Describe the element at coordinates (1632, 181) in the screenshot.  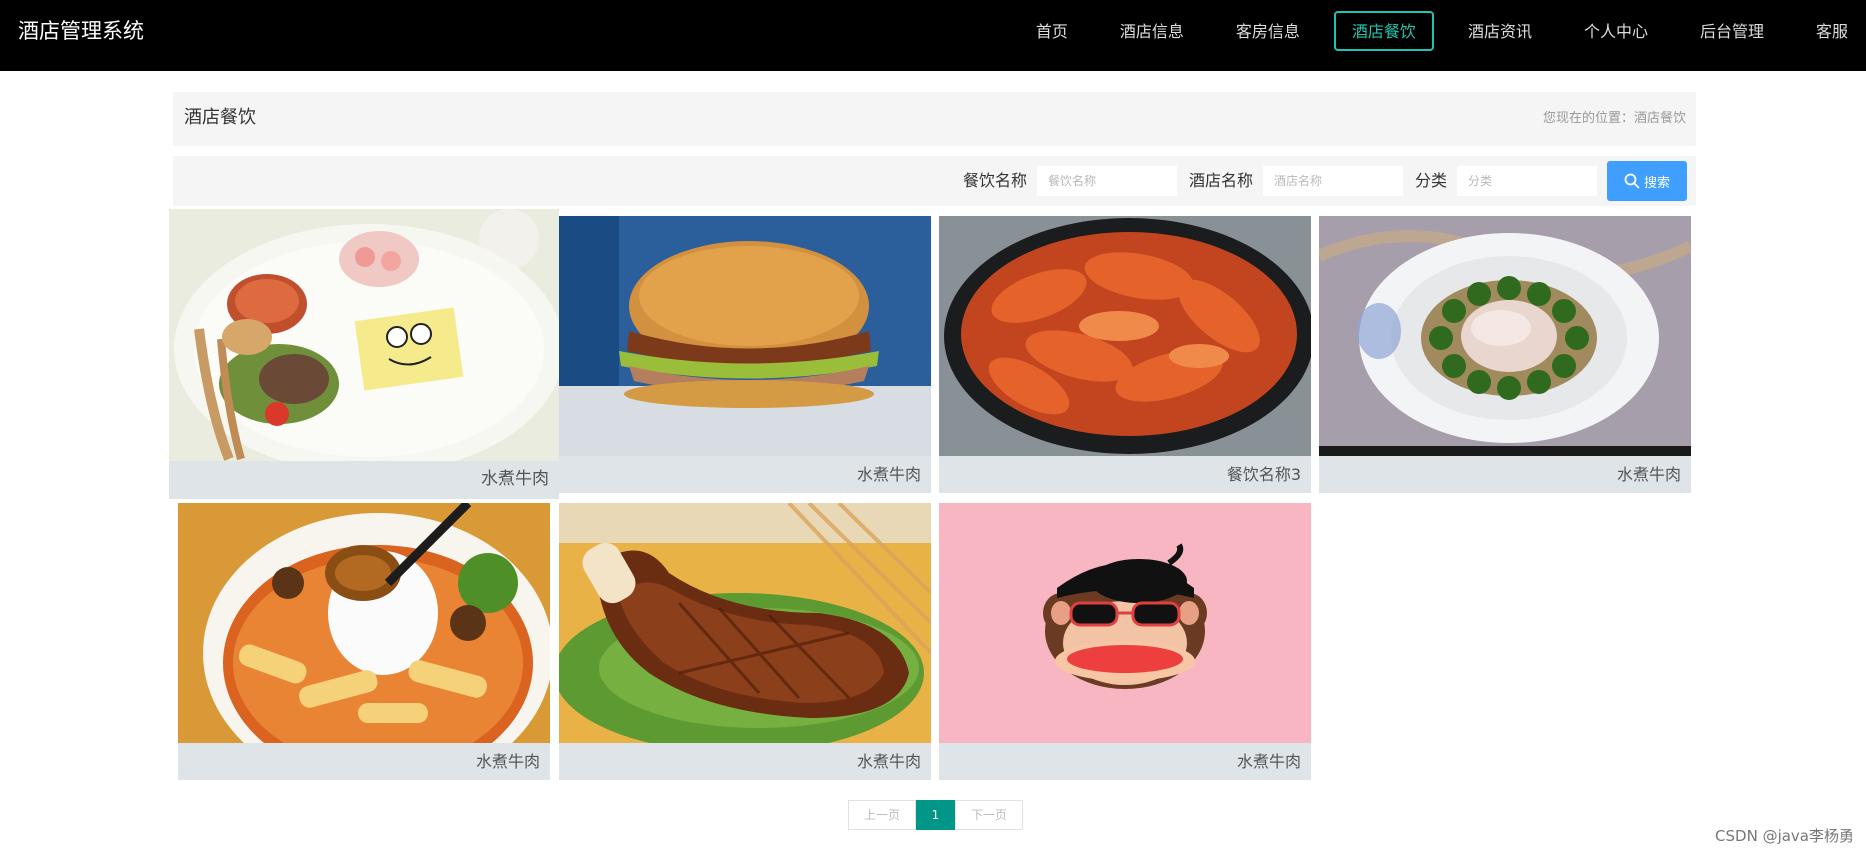
I see `search-icon` at that location.